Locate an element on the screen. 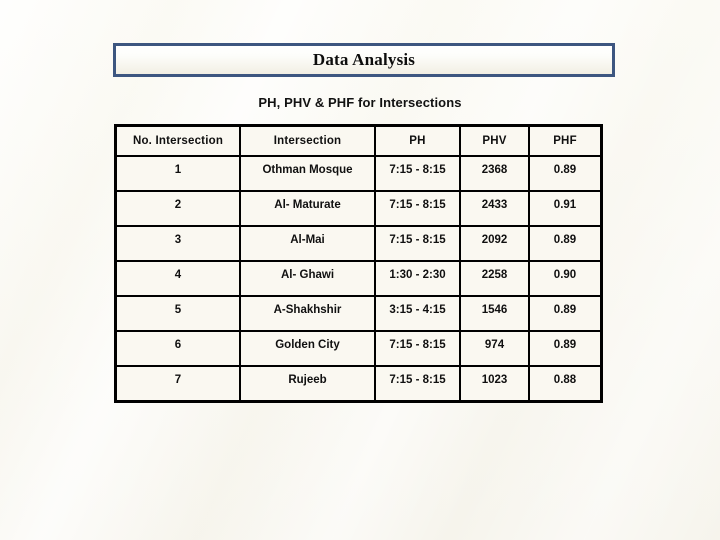 The image size is (720, 540). table-row: 7 Rujeeb 7:15 - 8:15 1023 0.88 is located at coordinates (358, 383).